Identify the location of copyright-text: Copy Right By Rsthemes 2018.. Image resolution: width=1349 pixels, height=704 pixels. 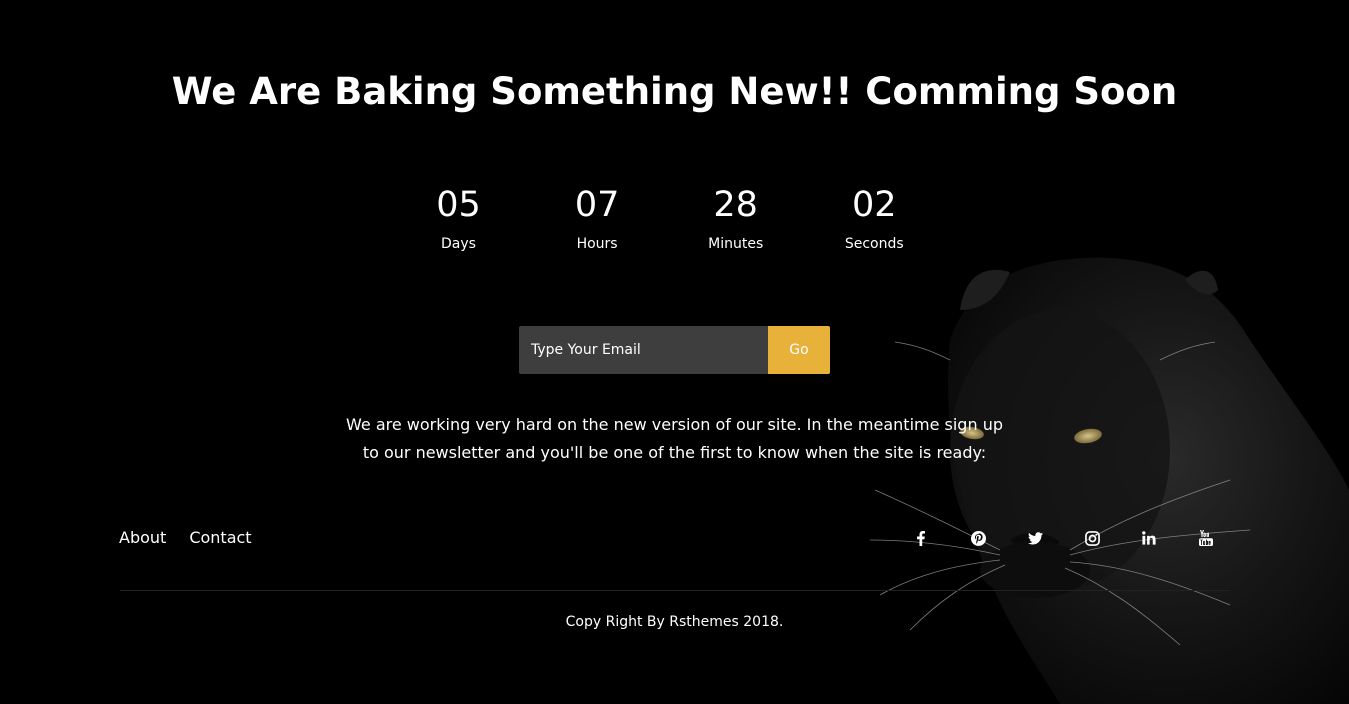
(674, 622).